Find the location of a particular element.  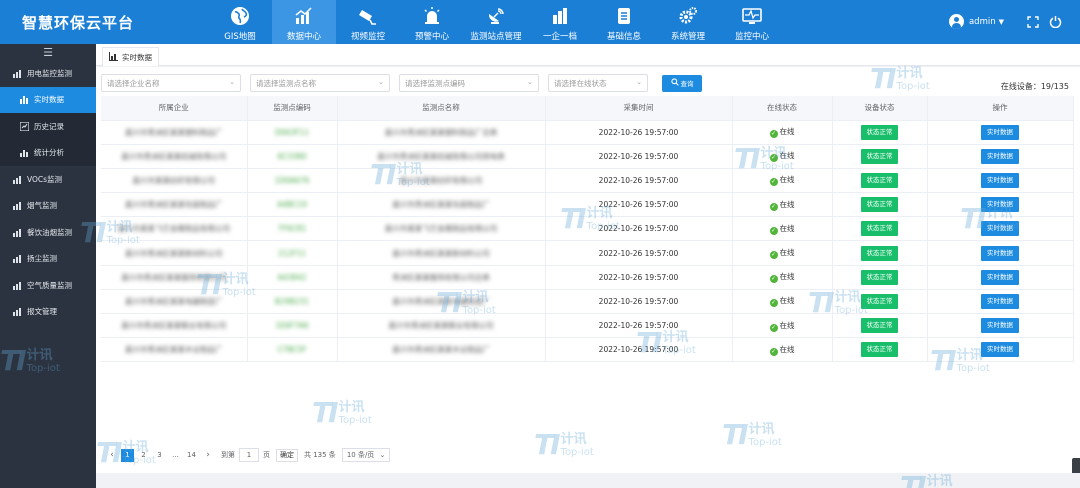

goto-prefix: 到第 is located at coordinates (228, 455).